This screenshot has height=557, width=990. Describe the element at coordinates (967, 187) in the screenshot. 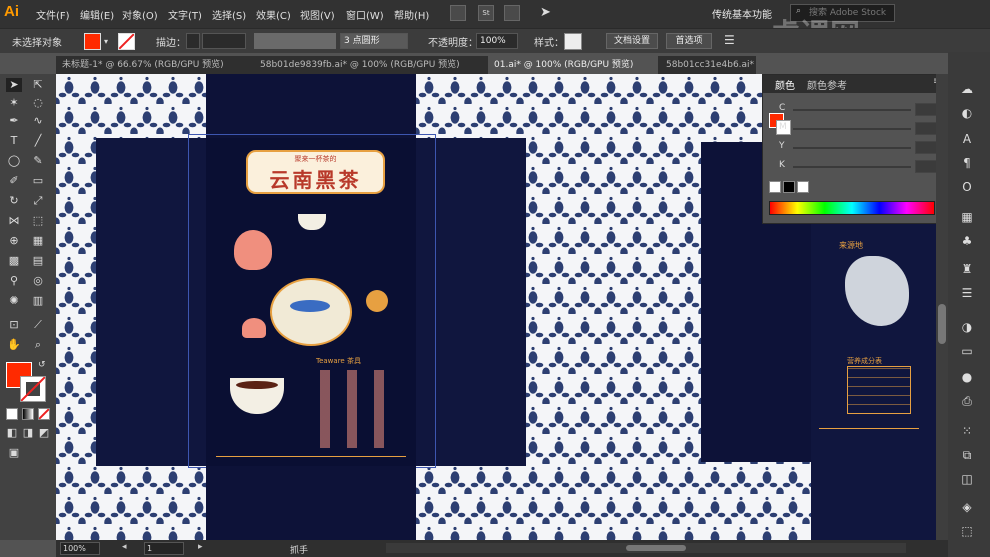

I see `opentype-icon: O` at that location.